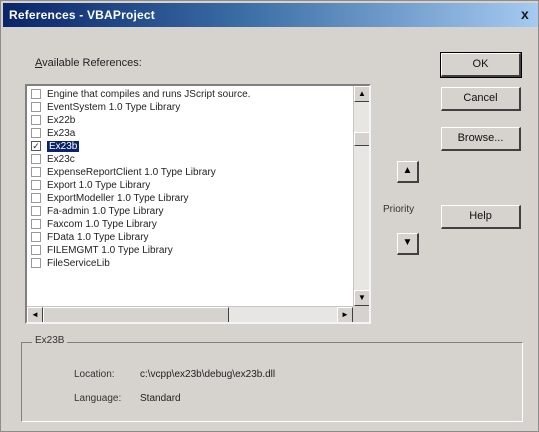 The height and width of the screenshot is (432, 539). What do you see at coordinates (361, 314) in the screenshot?
I see `scrollbar-corner` at bounding box center [361, 314].